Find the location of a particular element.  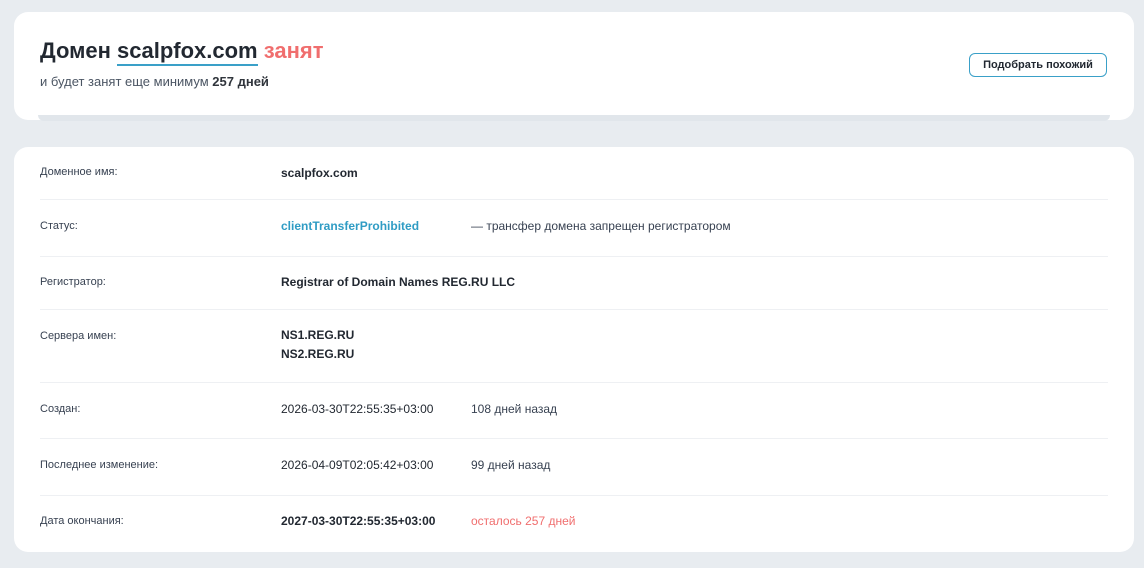

status-code-link: clientTransferProhibited is located at coordinates (350, 226).